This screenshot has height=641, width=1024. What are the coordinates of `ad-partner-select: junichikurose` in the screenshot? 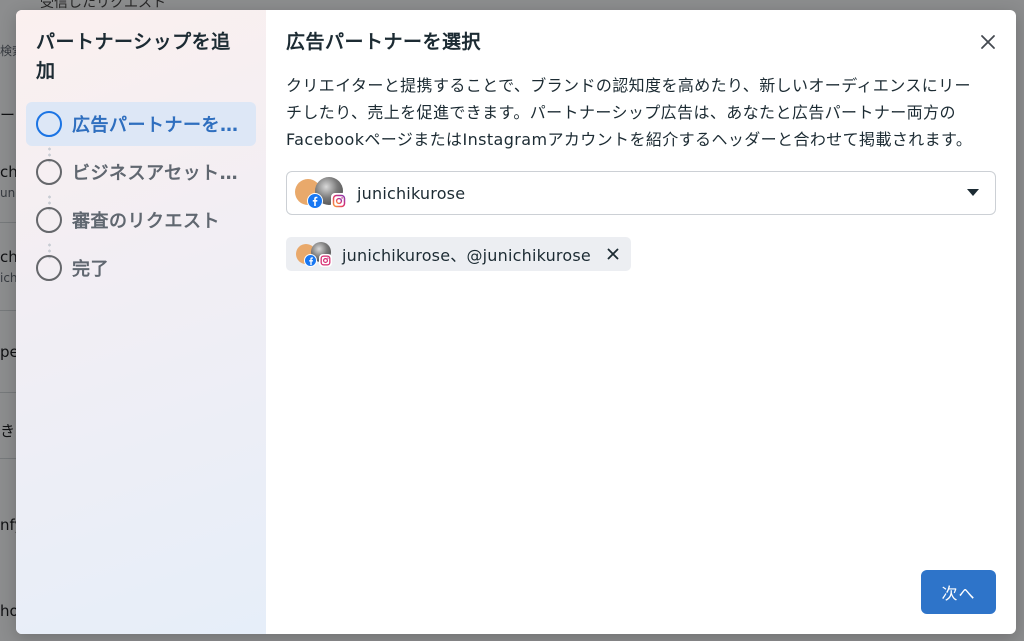 It's located at (641, 193).